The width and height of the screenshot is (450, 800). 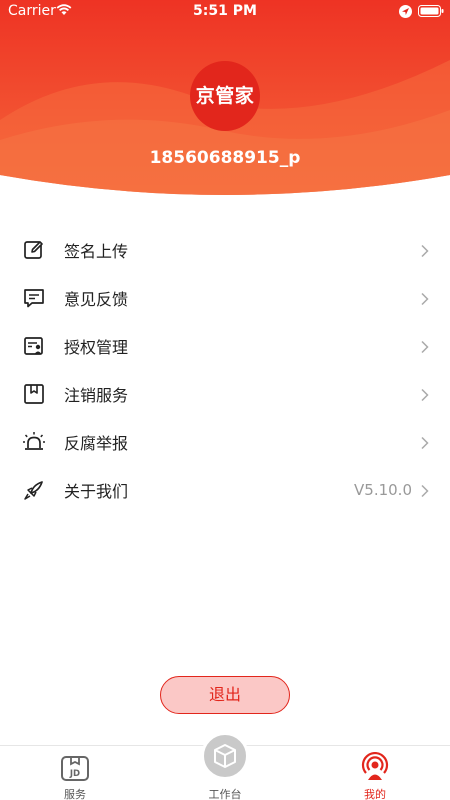 What do you see at coordinates (225, 250) in the screenshot?
I see `menu-item-signature-upload: 签名上传` at bounding box center [225, 250].